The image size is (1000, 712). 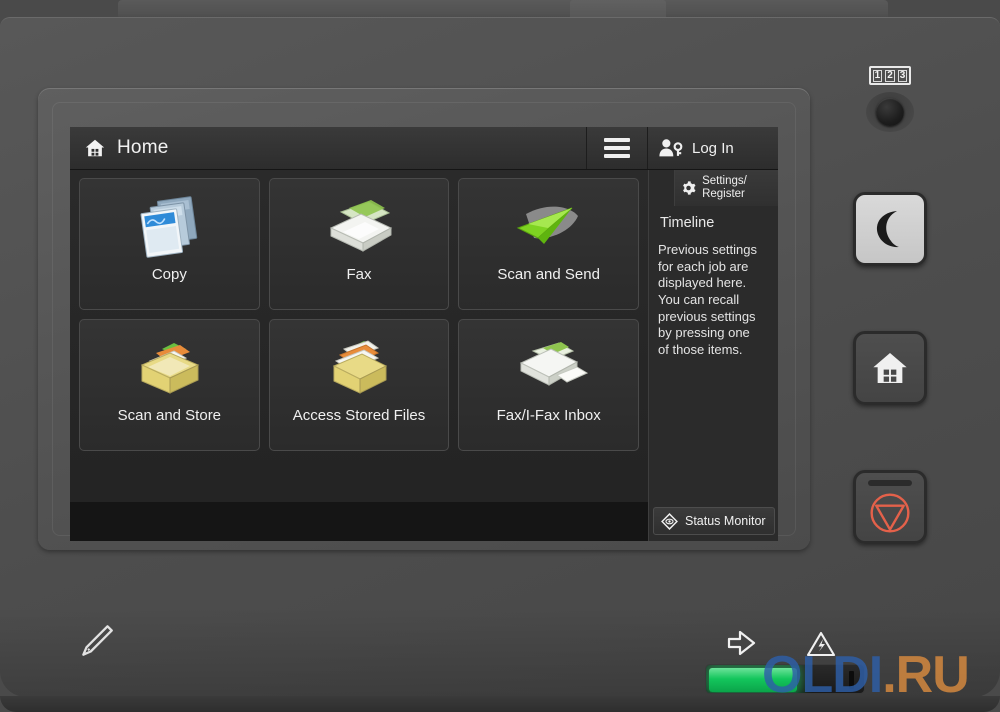 What do you see at coordinates (669, 521) in the screenshot?
I see `status-eye-diamond-icon` at bounding box center [669, 521].